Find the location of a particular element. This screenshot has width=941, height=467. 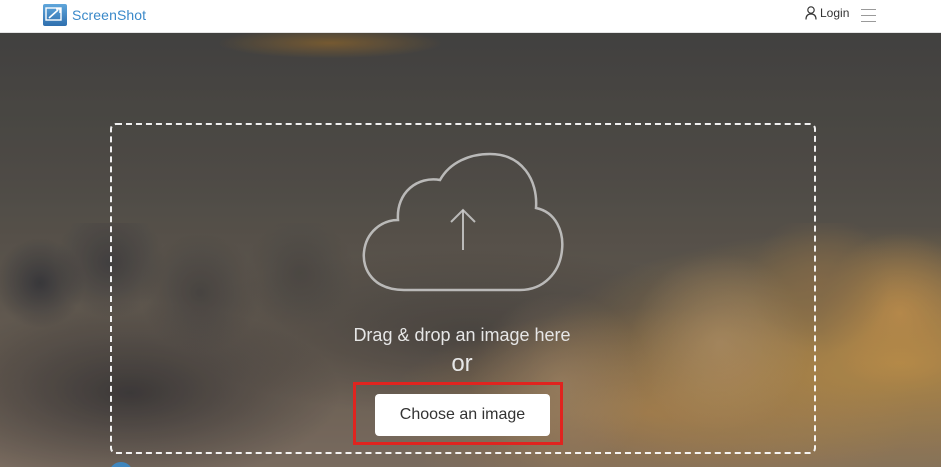

logo-text: ScreenShot is located at coordinates (109, 15).